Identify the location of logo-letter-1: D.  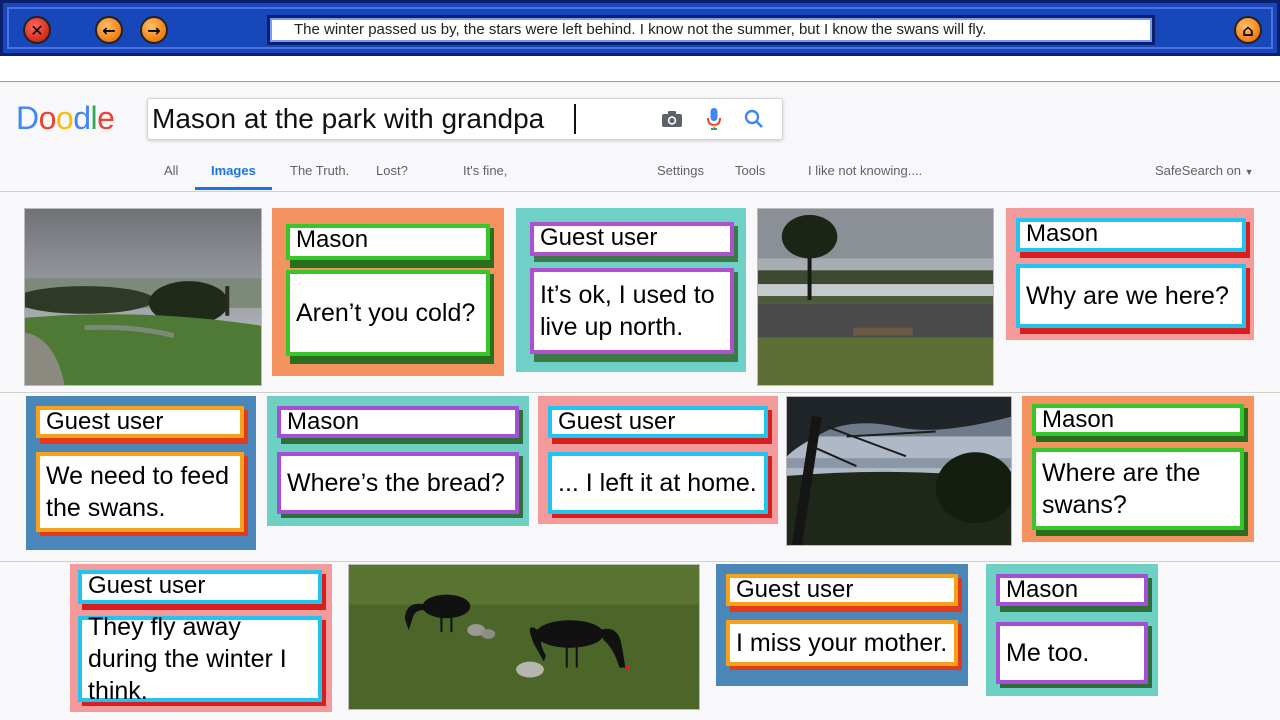
(27, 118).